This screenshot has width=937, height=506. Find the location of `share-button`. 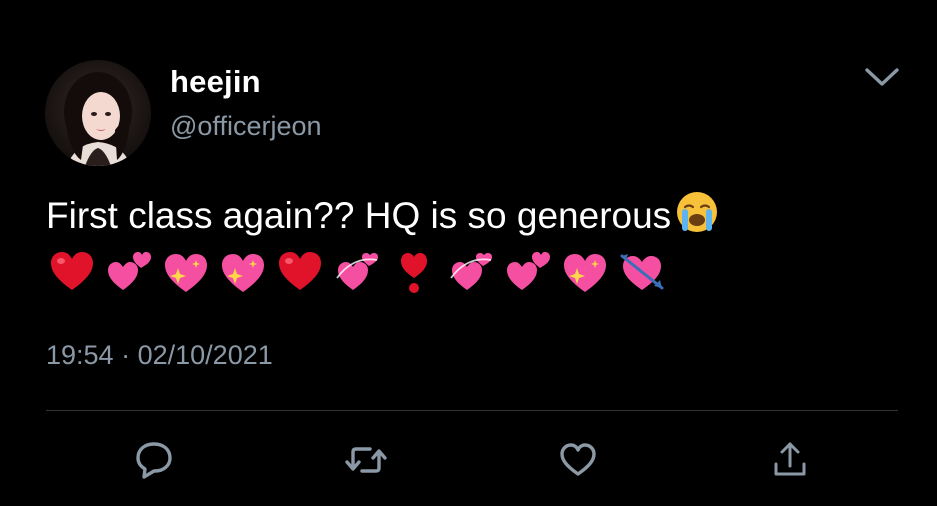

share-button is located at coordinates (790, 460).